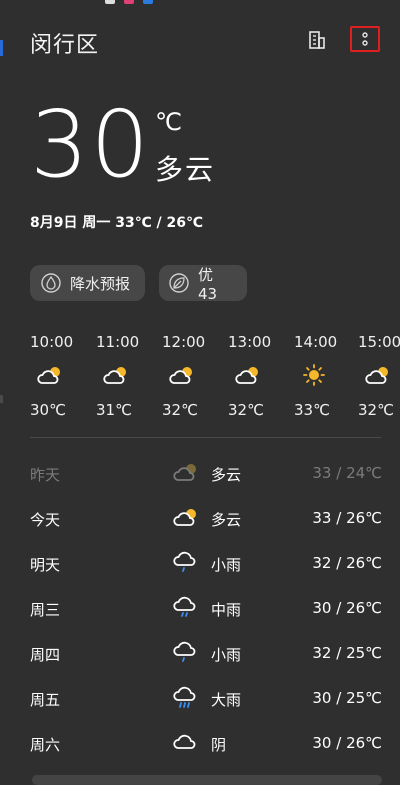 Image resolution: width=400 pixels, height=785 pixels. I want to click on day-name: 周五, so click(45, 700).